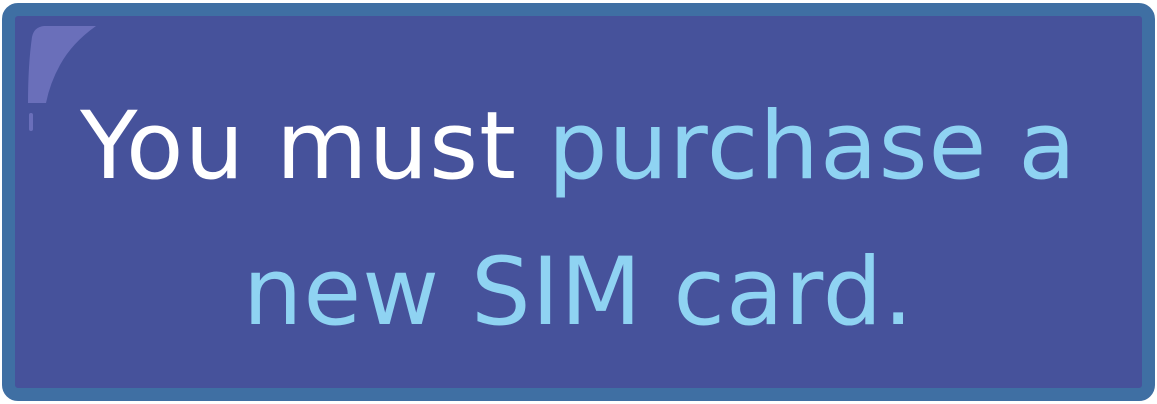  What do you see at coordinates (812, 146) in the screenshot?
I see `notice-text-highlight: purchase a` at bounding box center [812, 146].